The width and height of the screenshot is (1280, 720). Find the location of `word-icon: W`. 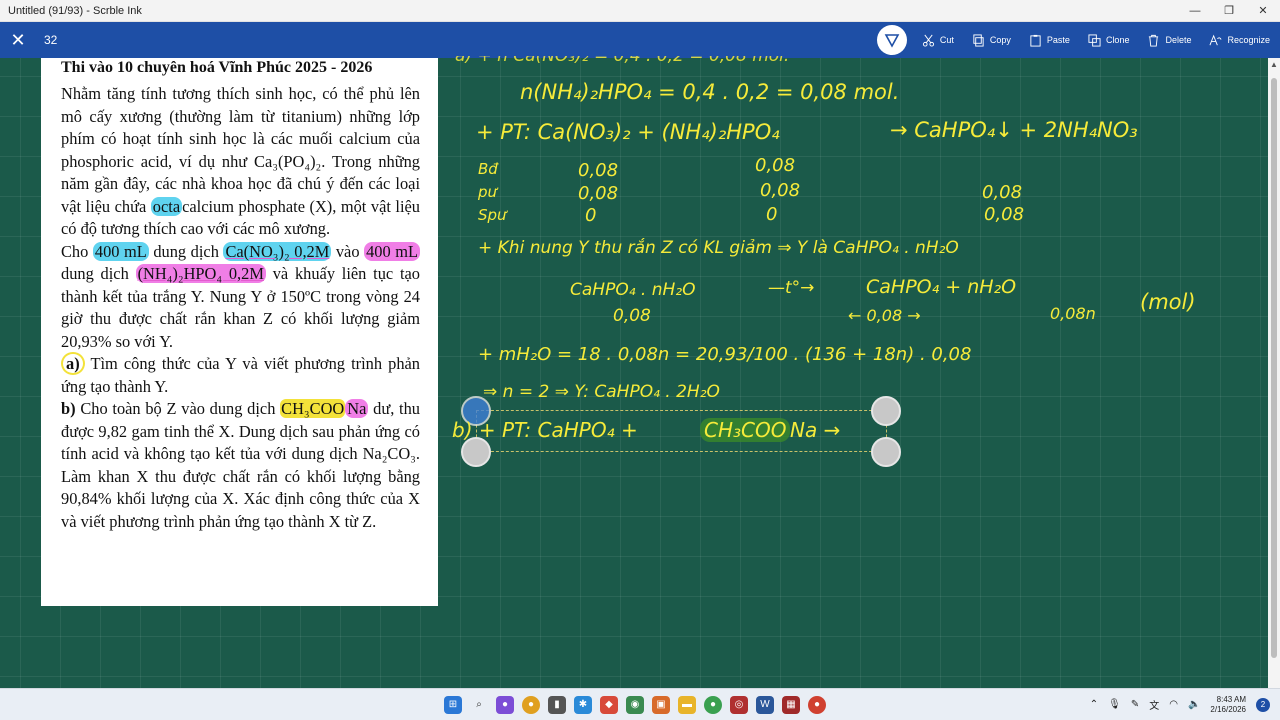

word-icon: W is located at coordinates (765, 704).